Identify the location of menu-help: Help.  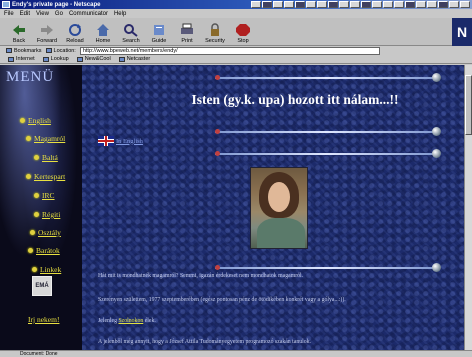
(120, 14).